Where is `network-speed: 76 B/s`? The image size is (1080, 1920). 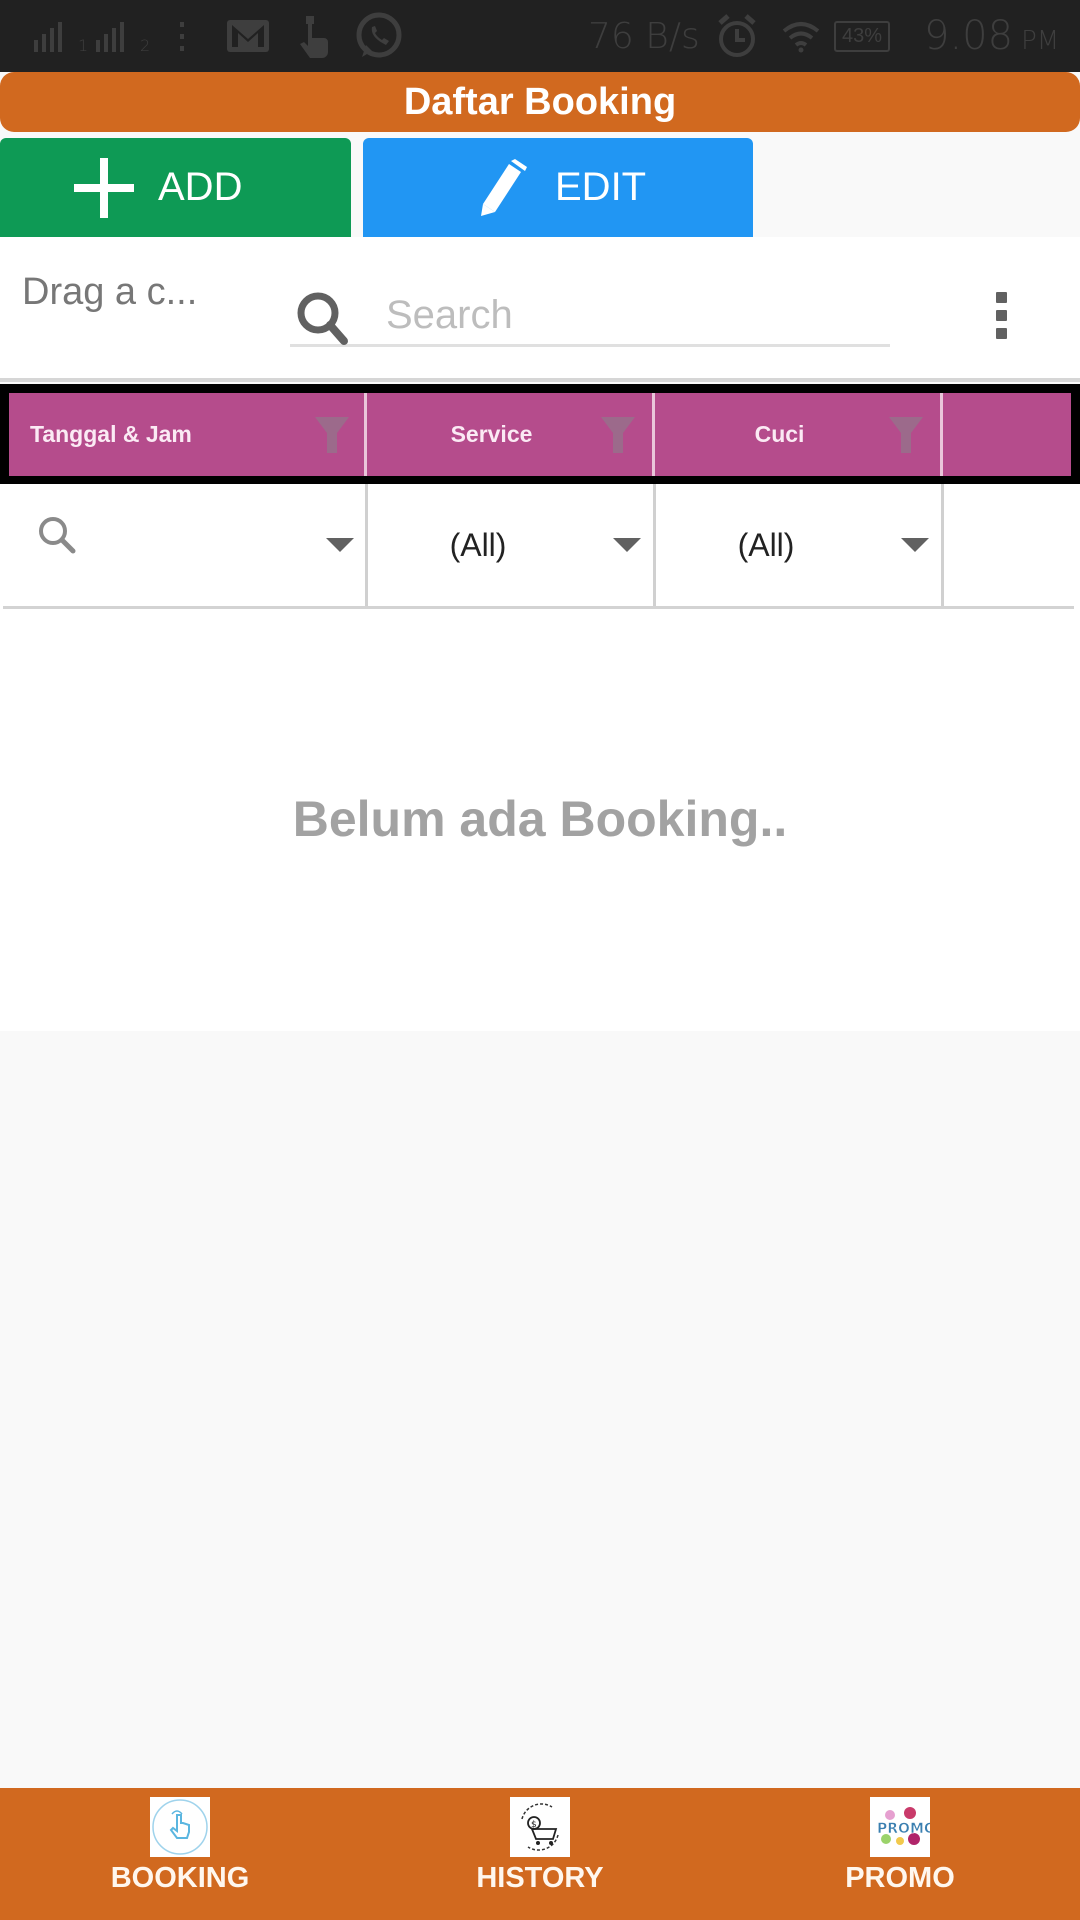 network-speed: 76 B/s is located at coordinates (644, 36).